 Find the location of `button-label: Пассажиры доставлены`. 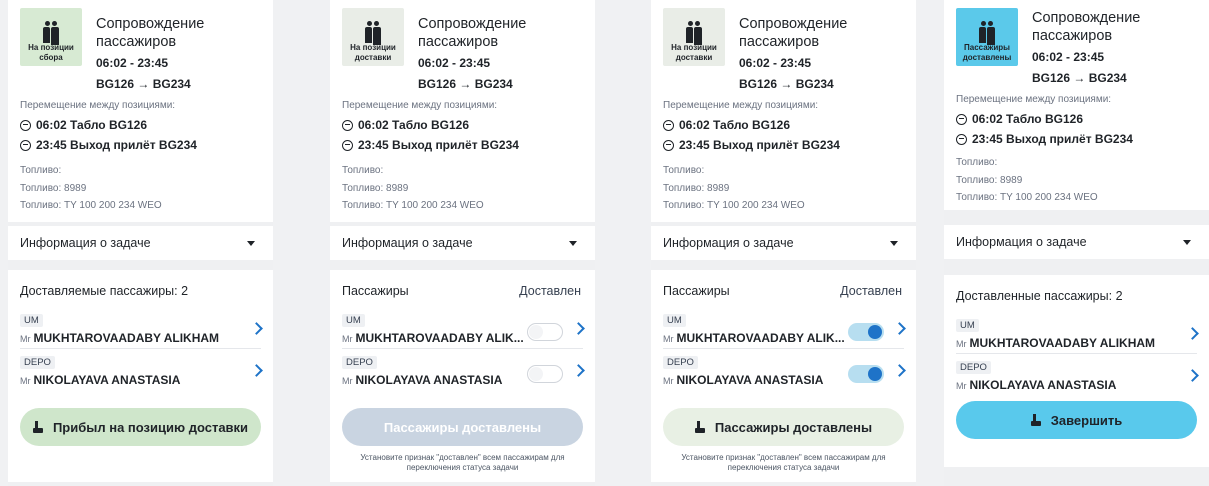

button-label: Пассажиры доставлены is located at coordinates (462, 427).